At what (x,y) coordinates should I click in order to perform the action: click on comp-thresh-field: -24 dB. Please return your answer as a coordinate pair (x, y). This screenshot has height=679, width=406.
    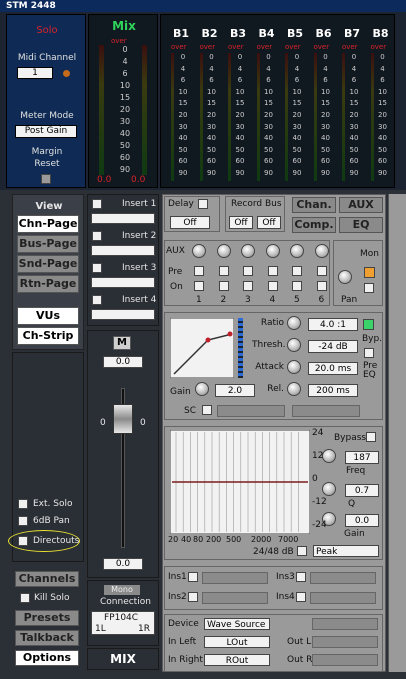
    Looking at the image, I should click on (333, 346).